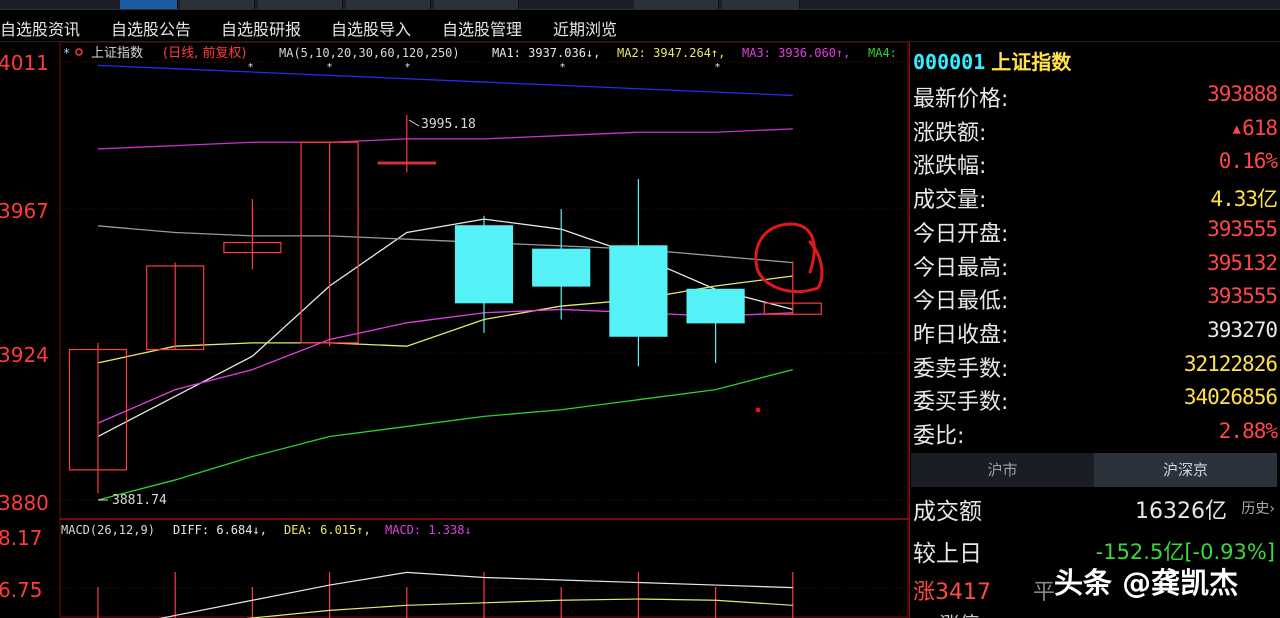 This screenshot has height=618, width=1280. Describe the element at coordinates (1230, 363) in the screenshot. I see `quote-value: 32122826` at that location.